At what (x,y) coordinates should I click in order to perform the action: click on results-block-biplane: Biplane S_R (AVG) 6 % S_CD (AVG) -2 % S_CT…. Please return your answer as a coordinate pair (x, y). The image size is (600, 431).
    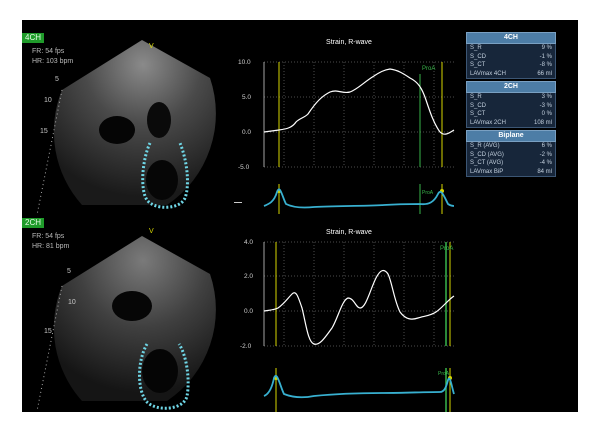
    Looking at the image, I should click on (511, 153).